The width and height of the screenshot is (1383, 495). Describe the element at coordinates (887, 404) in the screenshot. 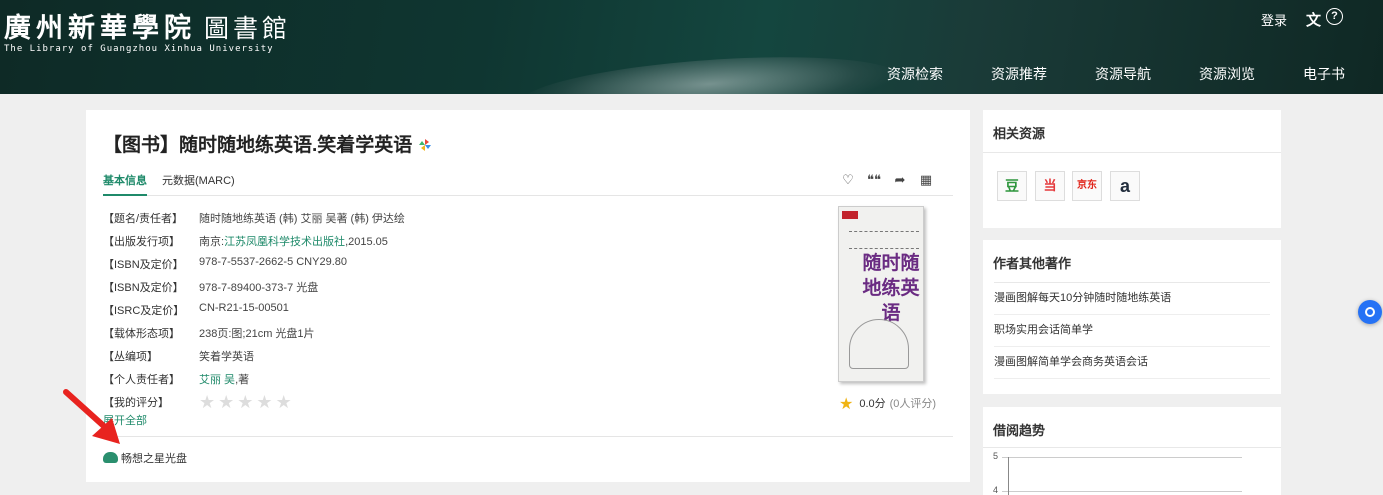

I see `score-summary: ★ 0.0分 (0人评分)` at that location.